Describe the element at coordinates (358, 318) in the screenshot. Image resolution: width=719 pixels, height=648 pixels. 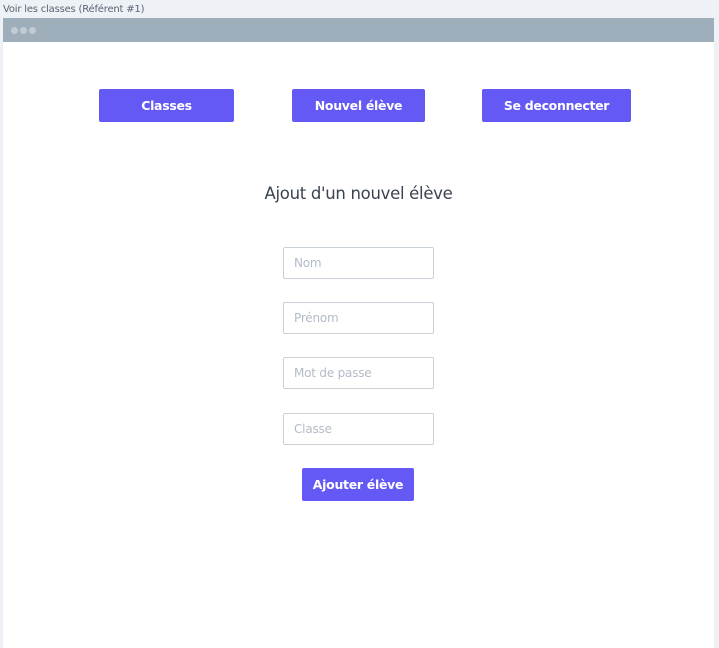
I see `prenom-input` at that location.